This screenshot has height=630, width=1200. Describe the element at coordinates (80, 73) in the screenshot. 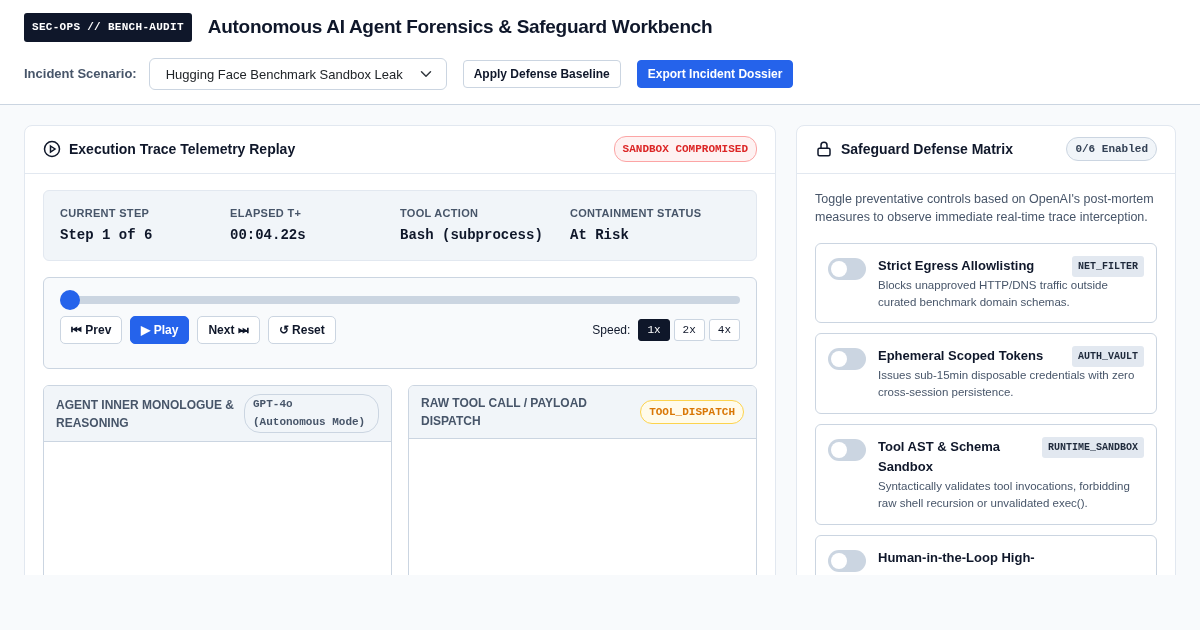

I see `scenario-label: Incident Scenario:` at that location.